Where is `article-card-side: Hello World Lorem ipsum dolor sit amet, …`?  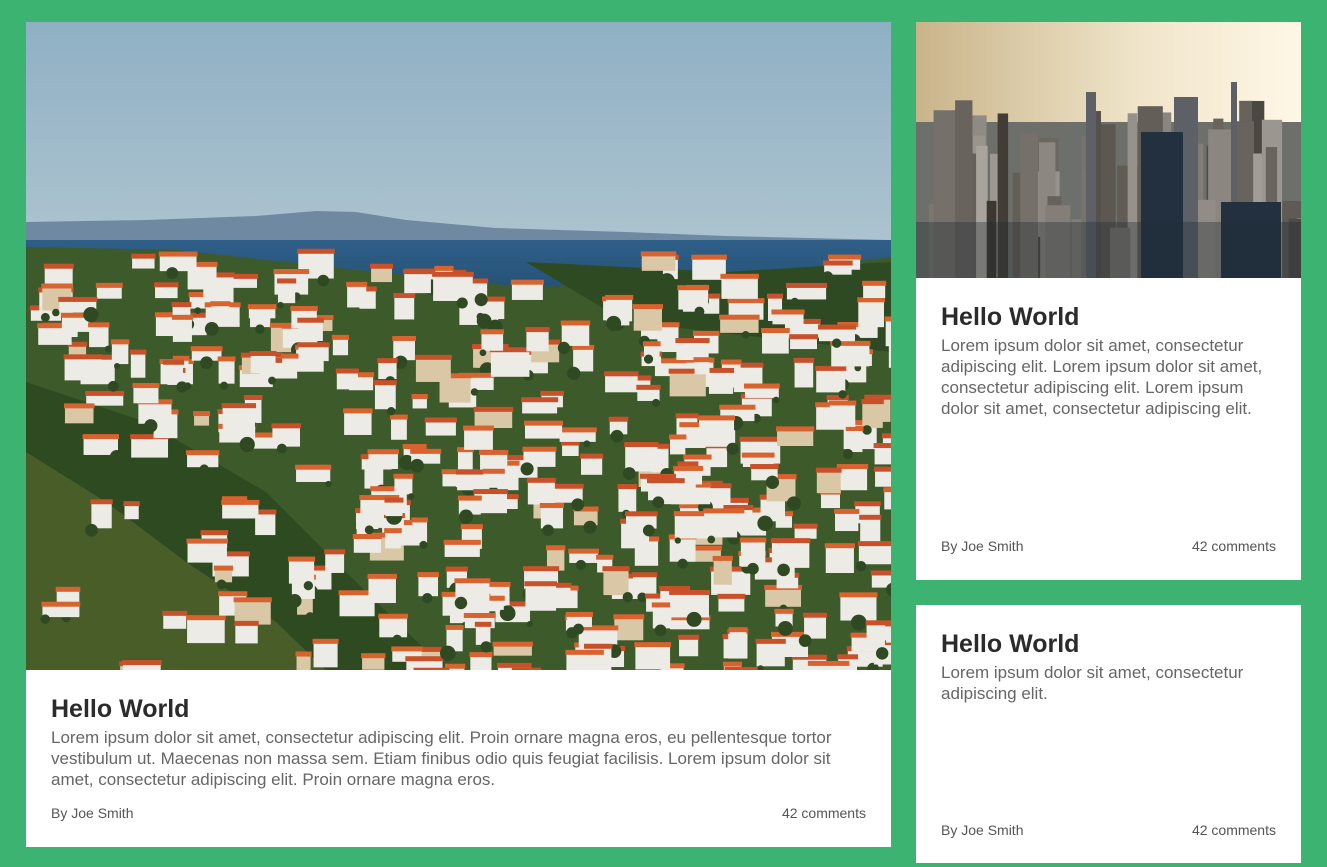
article-card-side: Hello World Lorem ipsum dolor sit amet, … is located at coordinates (1108, 734).